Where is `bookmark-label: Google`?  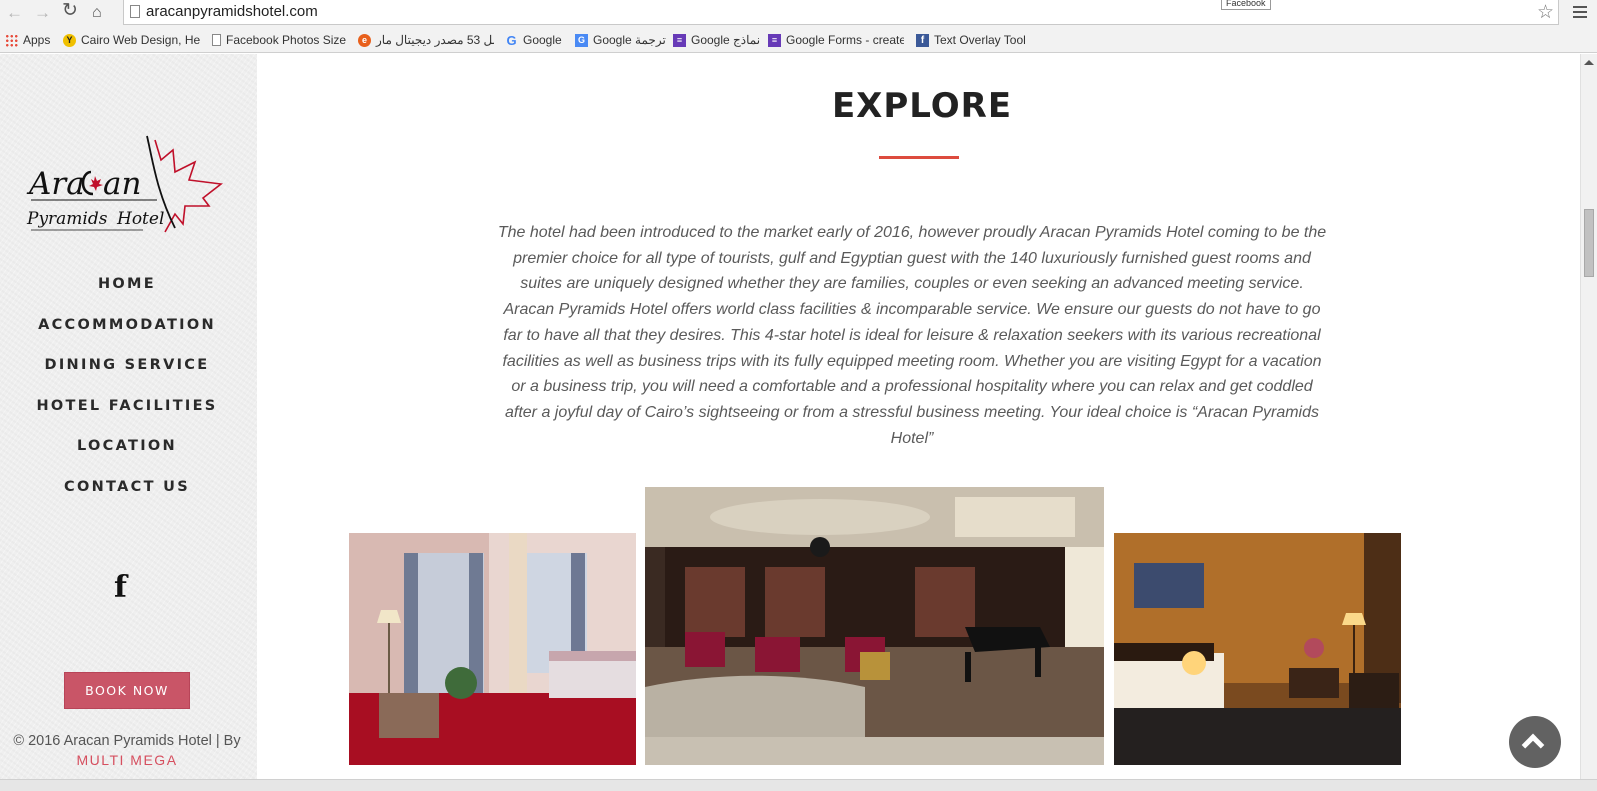 bookmark-label: Google is located at coordinates (542, 40).